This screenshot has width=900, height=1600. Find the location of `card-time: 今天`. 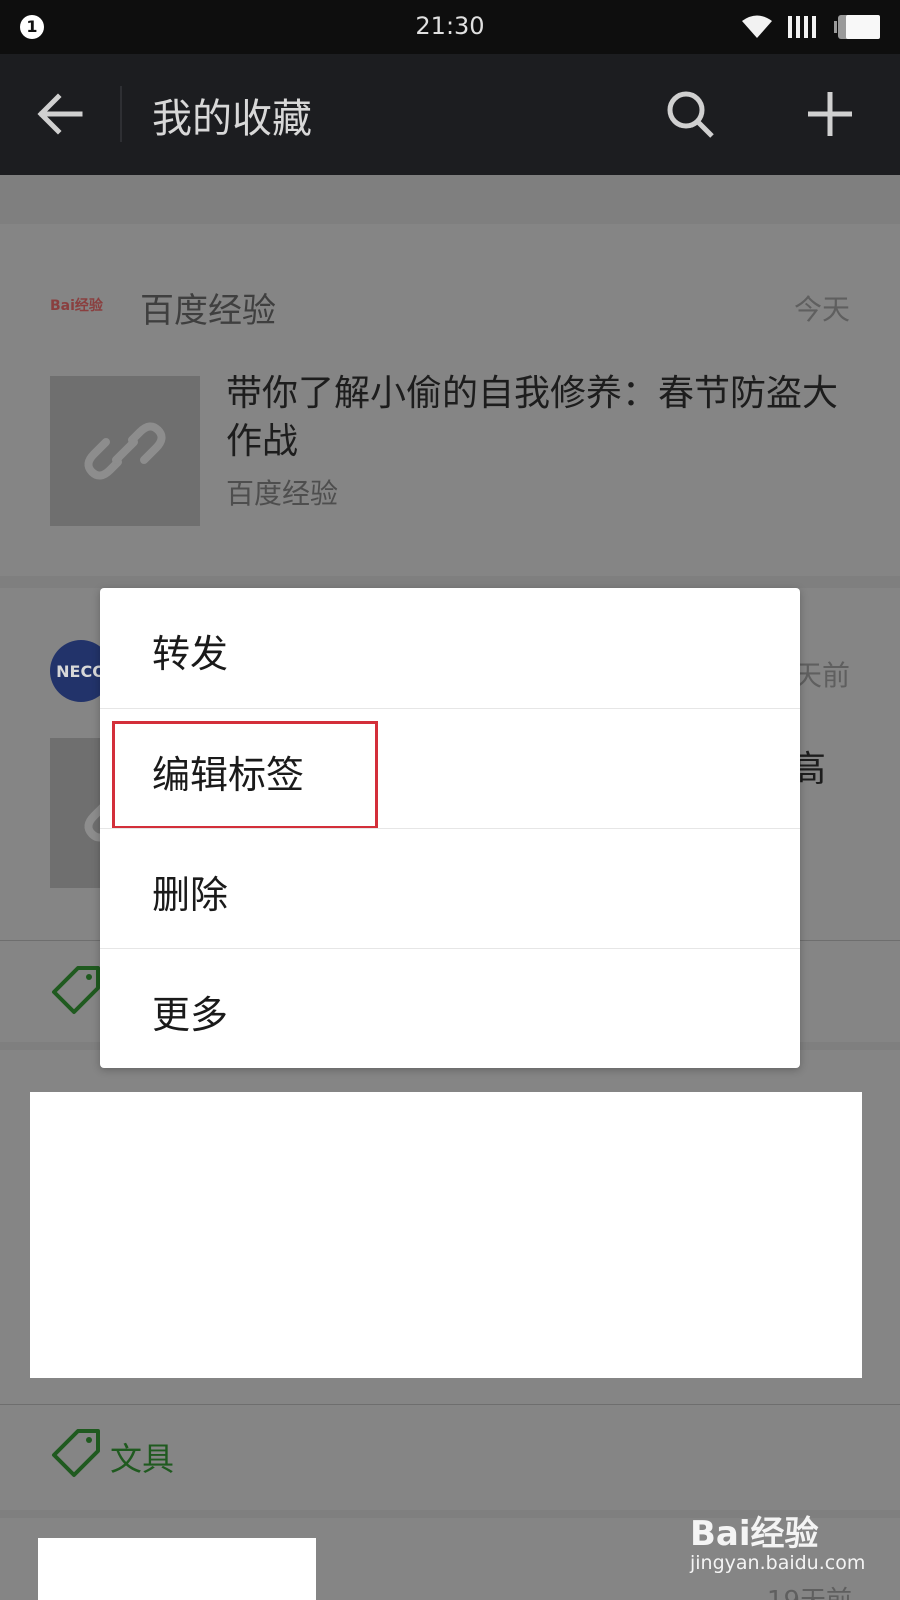

card-time: 今天 is located at coordinates (821, 309).